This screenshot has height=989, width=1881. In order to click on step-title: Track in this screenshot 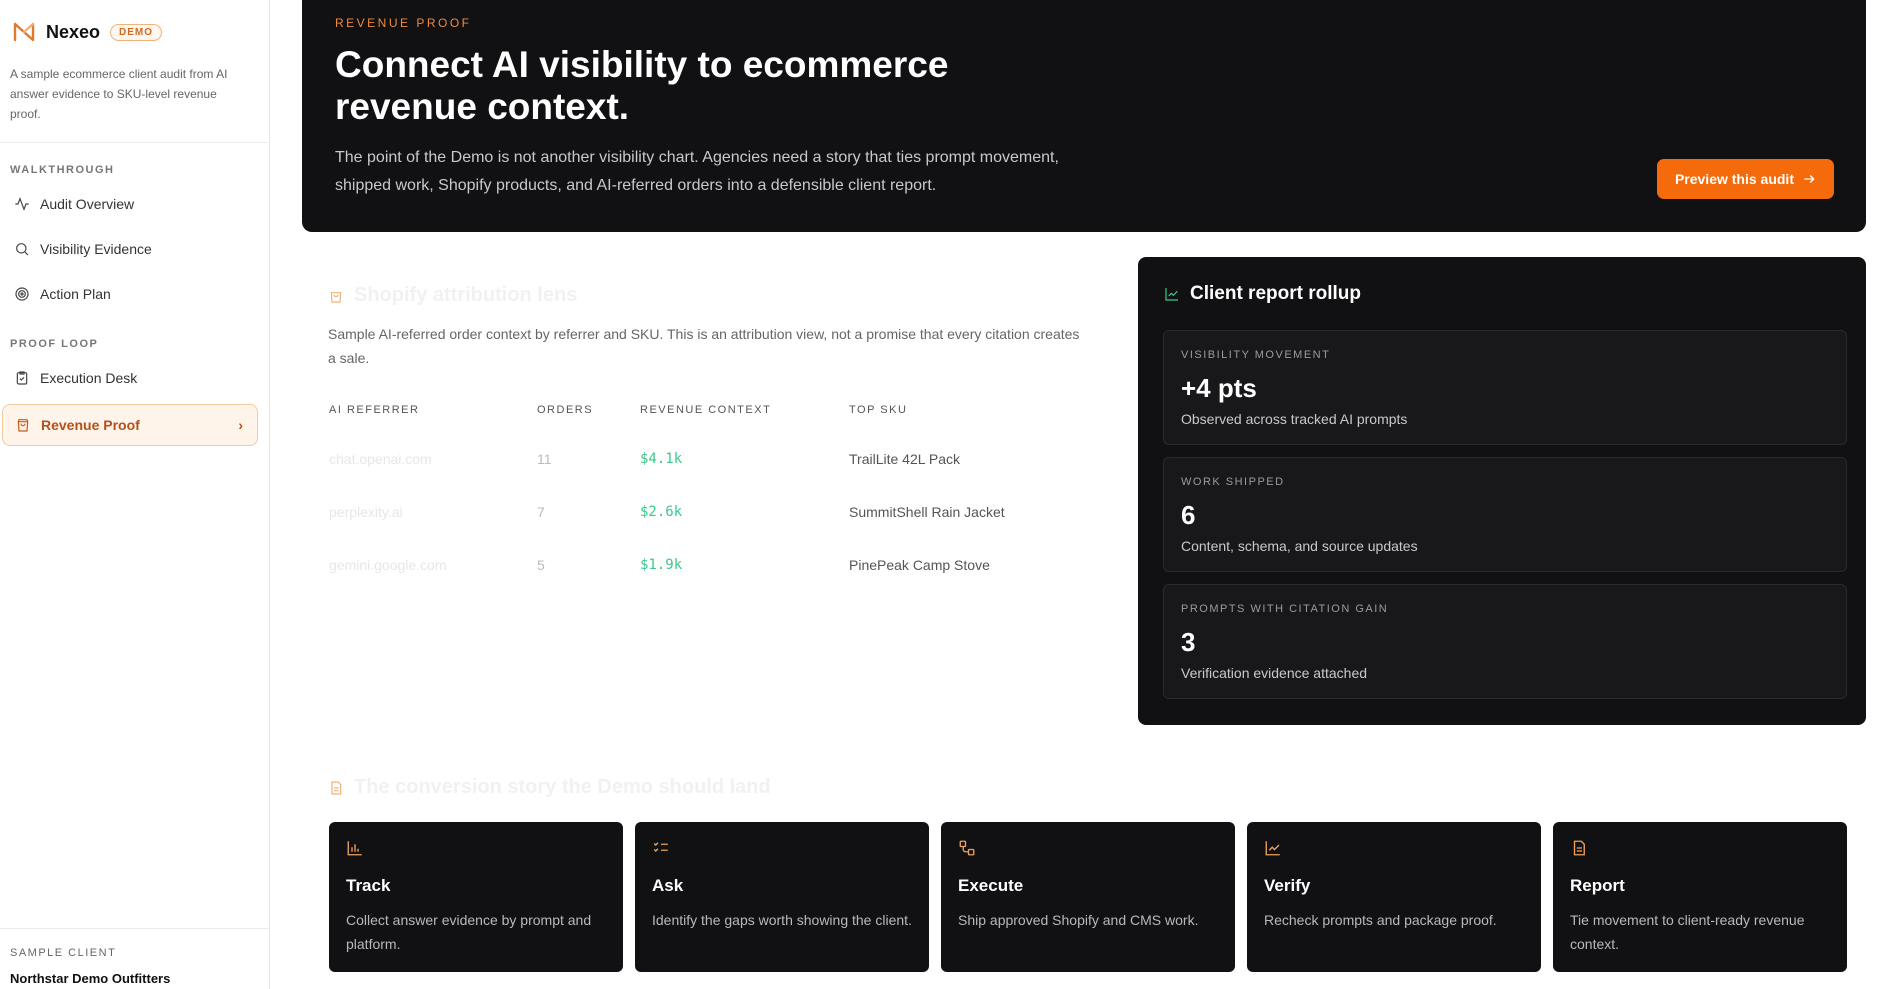, I will do `click(368, 885)`.